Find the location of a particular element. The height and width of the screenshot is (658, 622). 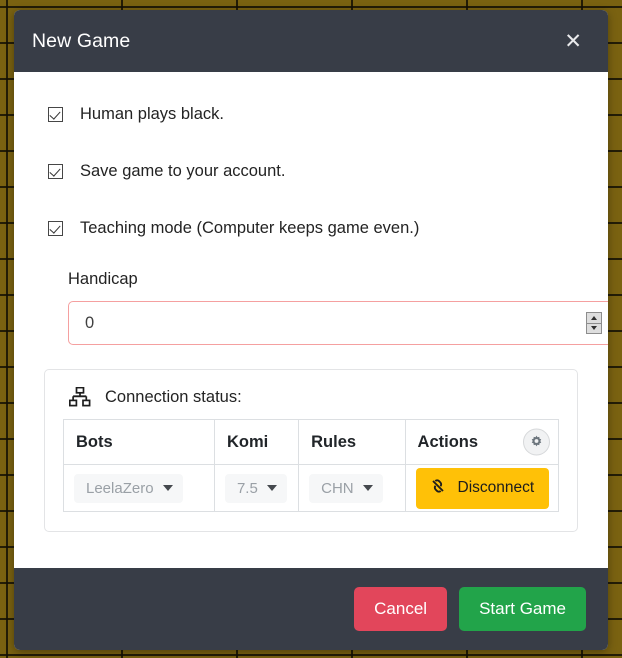

sitemap-icon is located at coordinates (79, 396).